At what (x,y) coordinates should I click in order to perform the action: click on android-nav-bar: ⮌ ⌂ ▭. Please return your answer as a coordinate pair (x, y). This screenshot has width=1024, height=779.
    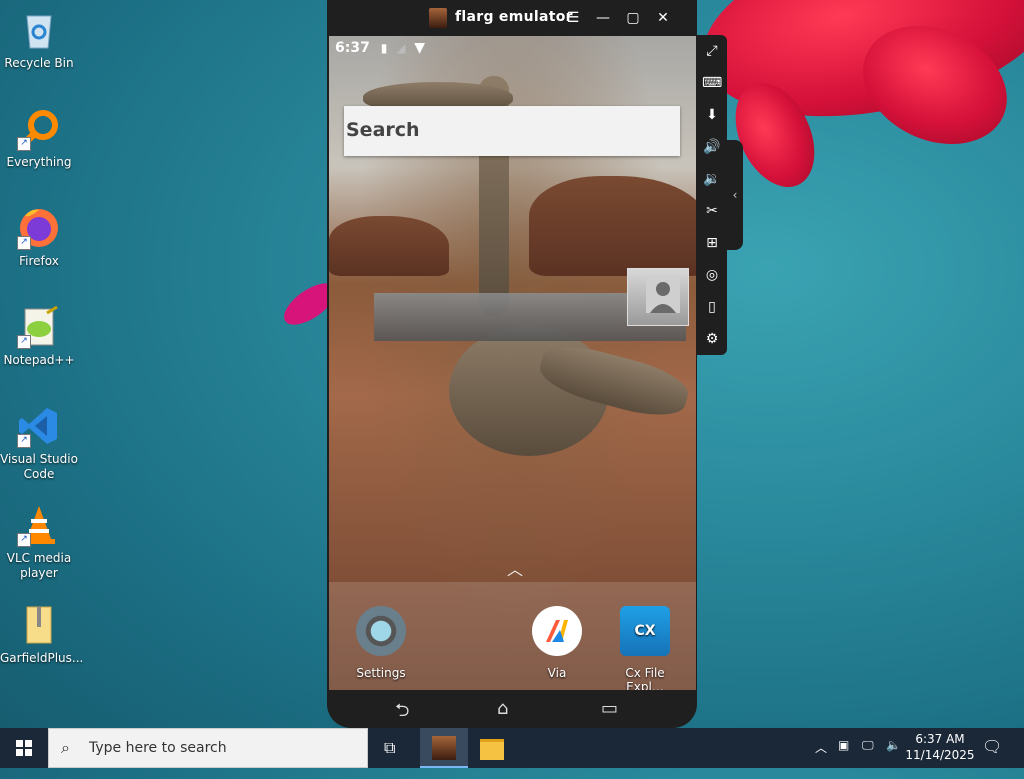
    Looking at the image, I should click on (512, 709).